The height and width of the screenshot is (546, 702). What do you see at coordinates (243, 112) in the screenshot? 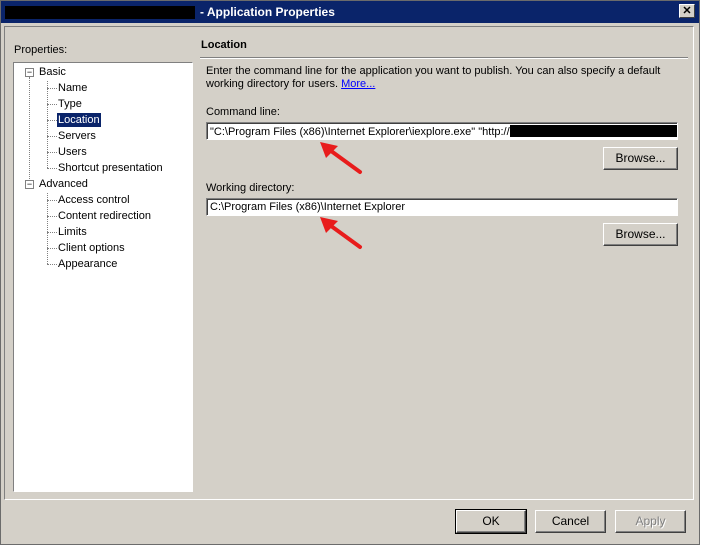
I see `command-line-label: Command line:` at bounding box center [243, 112].